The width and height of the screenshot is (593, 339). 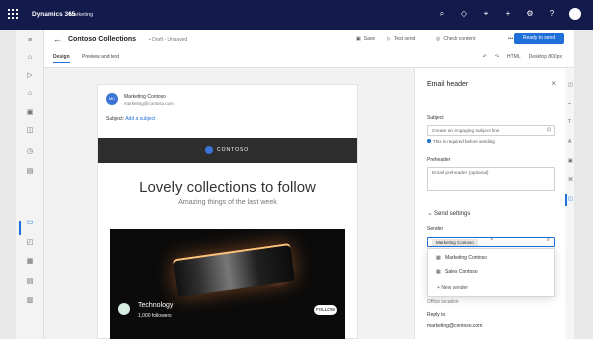 I want to click on brand-logo: CONTOSO, so click(x=227, y=150).